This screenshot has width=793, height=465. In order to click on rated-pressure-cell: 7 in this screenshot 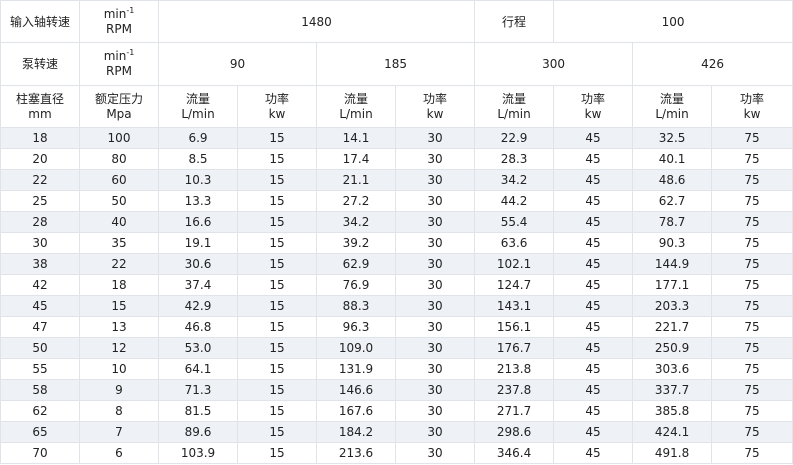, I will do `click(119, 432)`.